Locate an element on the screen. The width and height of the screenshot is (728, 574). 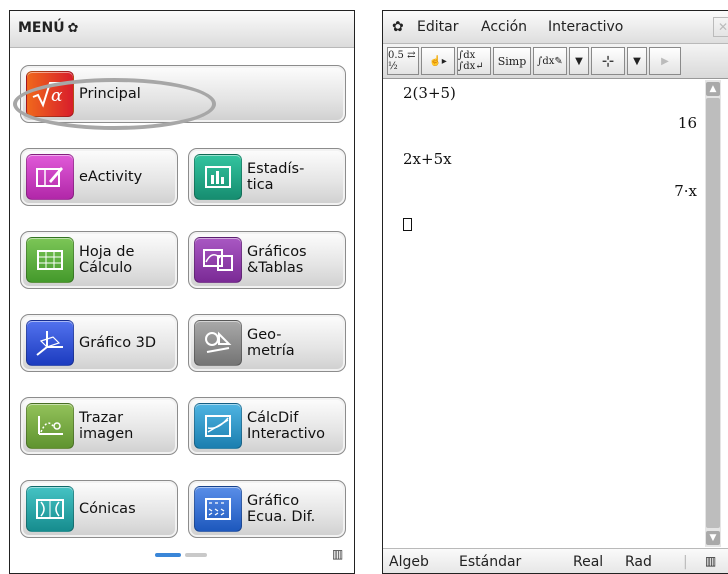
menu-interactivo: Interactivo is located at coordinates (585, 27).